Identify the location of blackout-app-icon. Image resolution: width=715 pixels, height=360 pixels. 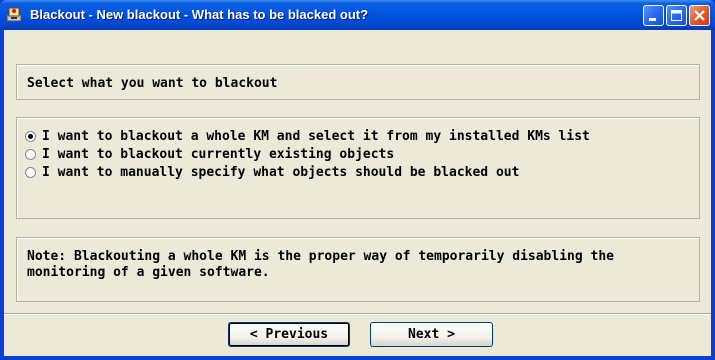
(14, 14).